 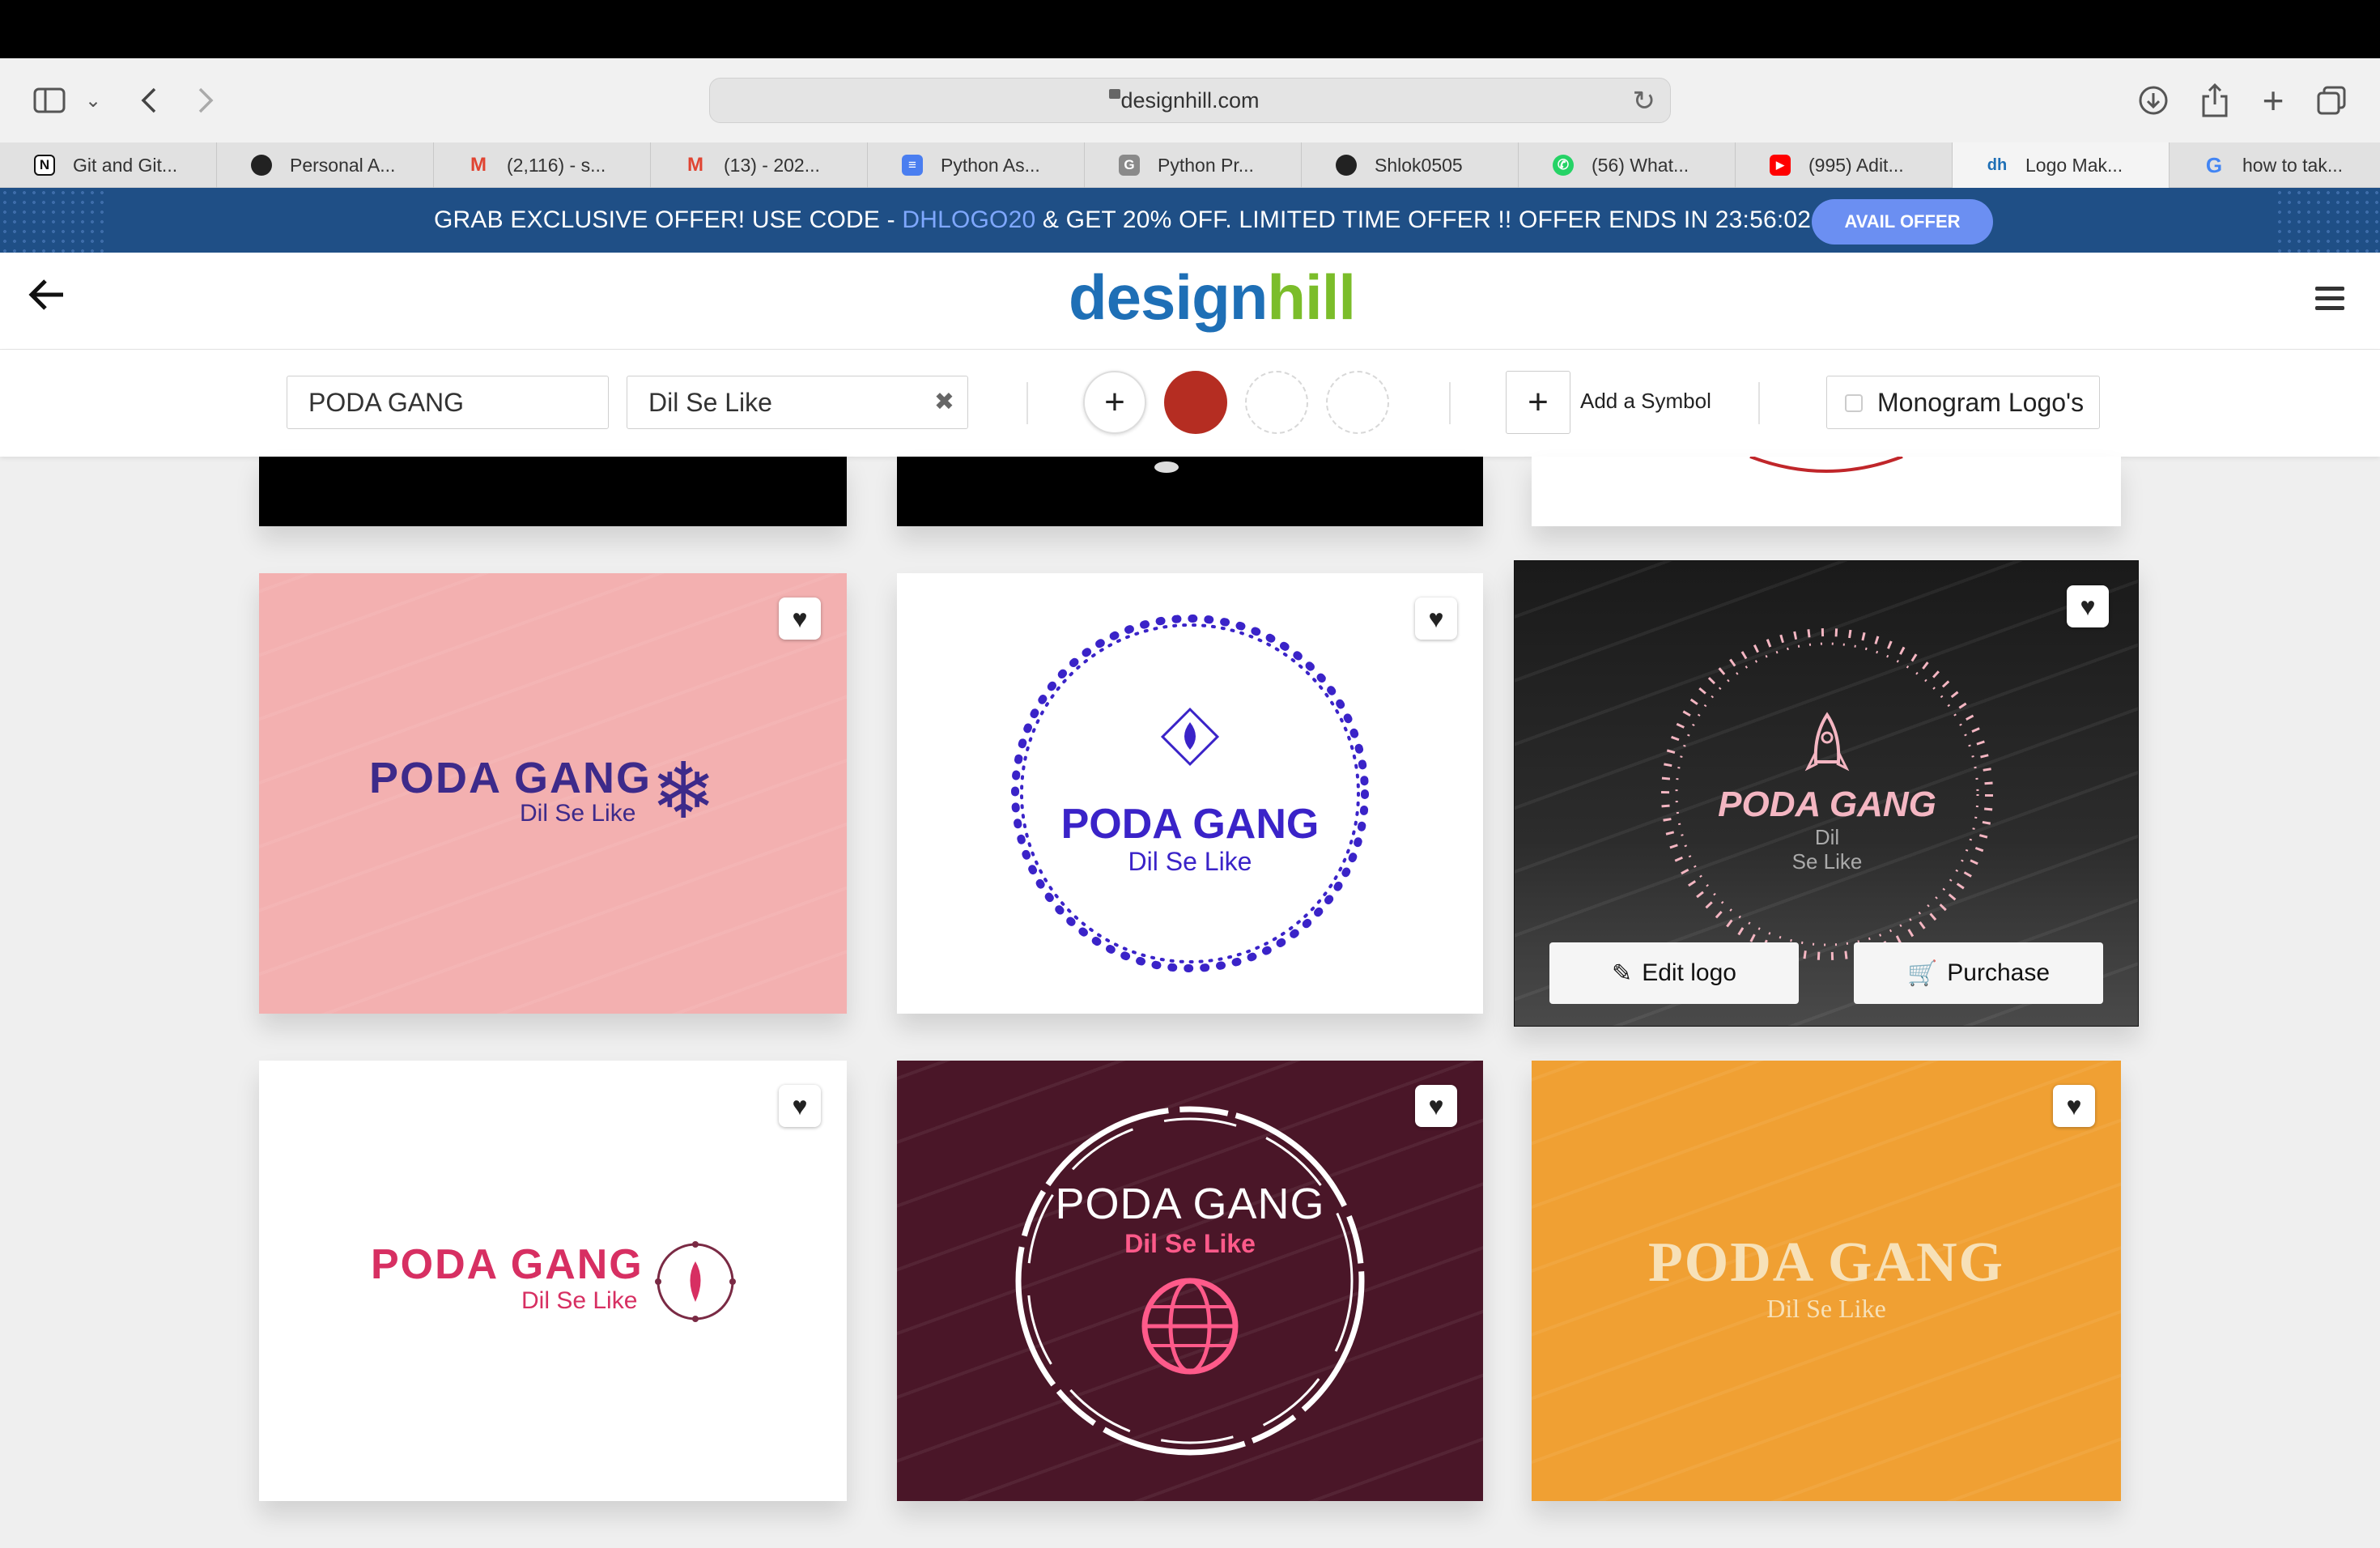 I want to click on monogram-logos-toggle: Monogram Logo's, so click(x=1963, y=403).